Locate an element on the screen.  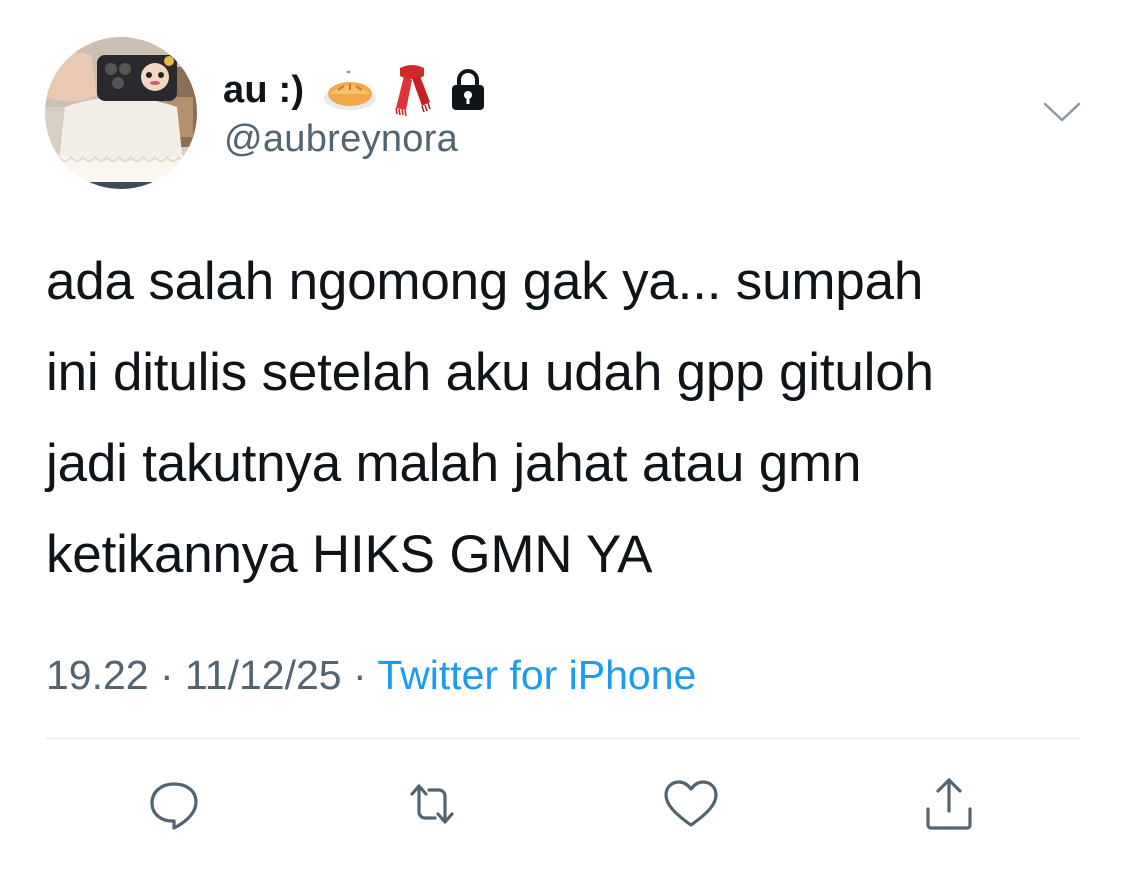
tweet-time: 19.22 is located at coordinates (97, 675).